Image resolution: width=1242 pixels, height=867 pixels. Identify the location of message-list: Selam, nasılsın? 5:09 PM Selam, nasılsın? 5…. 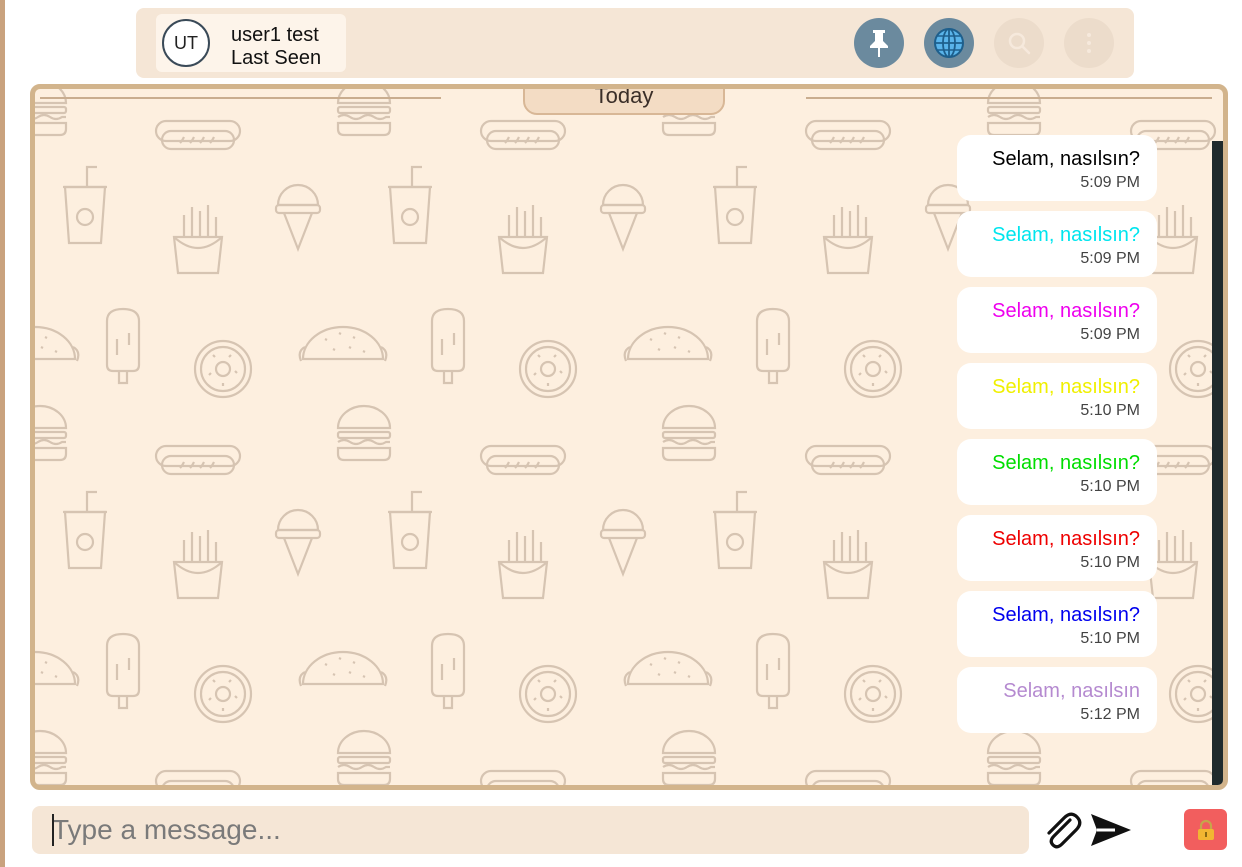
(1057, 434).